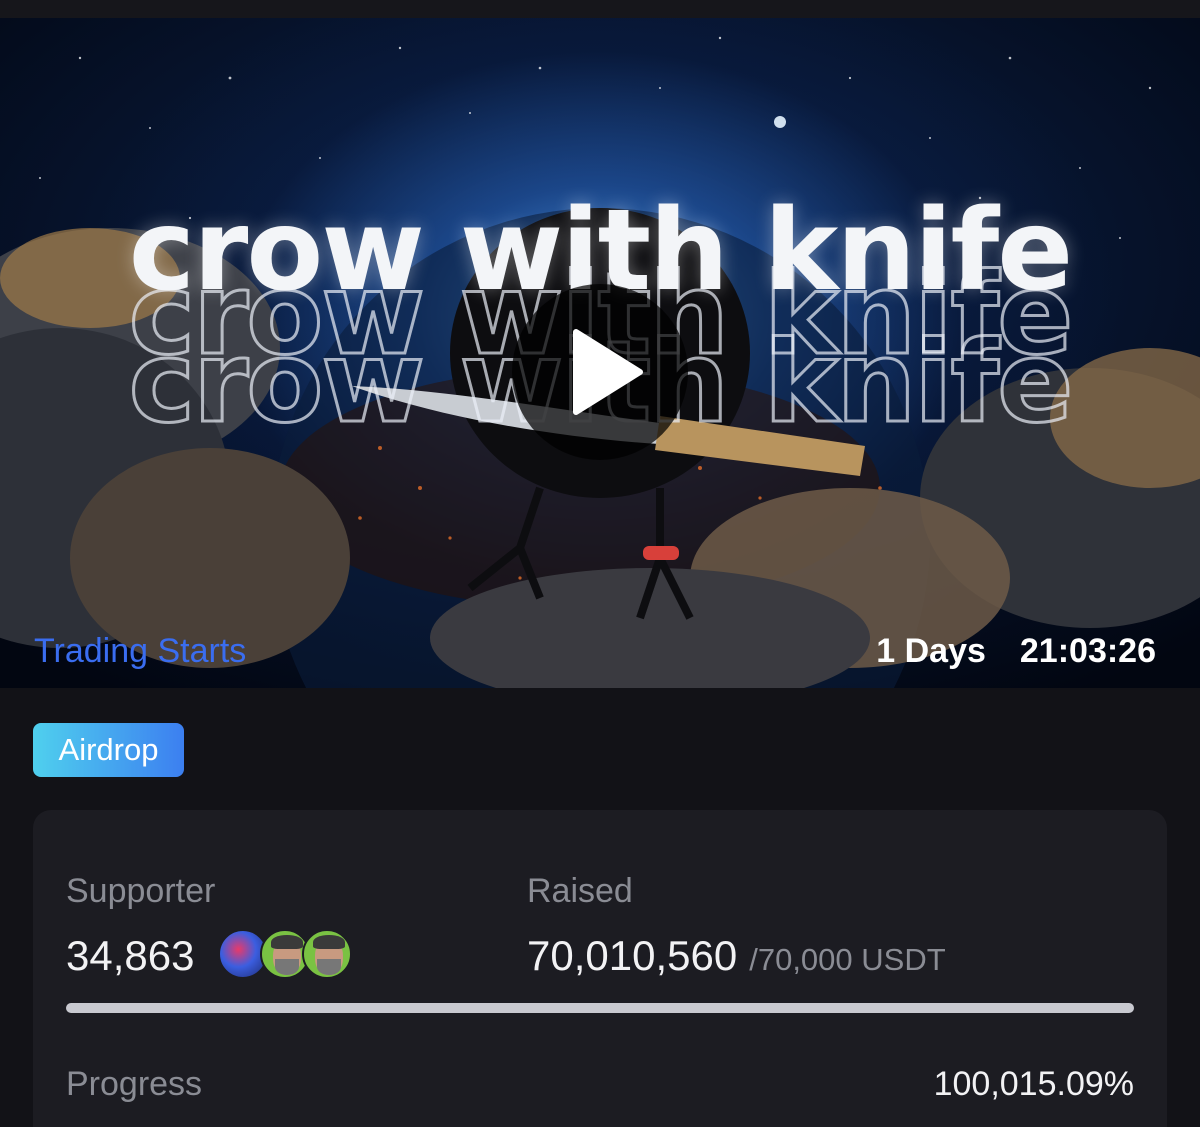 The height and width of the screenshot is (1127, 1200). What do you see at coordinates (134, 1084) in the screenshot?
I see `progress-label: Progress` at bounding box center [134, 1084].